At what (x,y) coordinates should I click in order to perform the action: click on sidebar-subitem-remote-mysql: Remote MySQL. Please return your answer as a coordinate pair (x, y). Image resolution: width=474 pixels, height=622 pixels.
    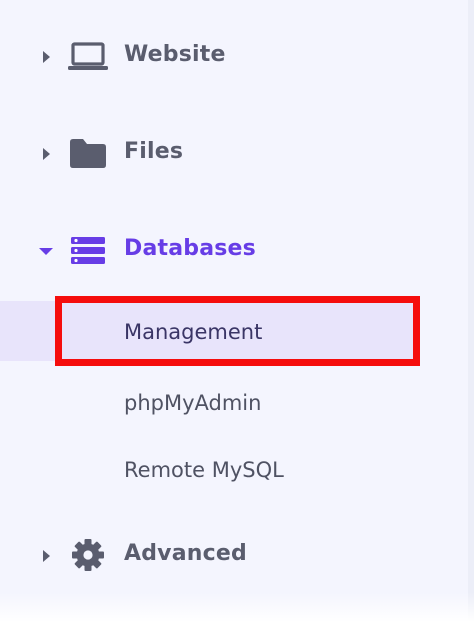
    Looking at the image, I should click on (220, 470).